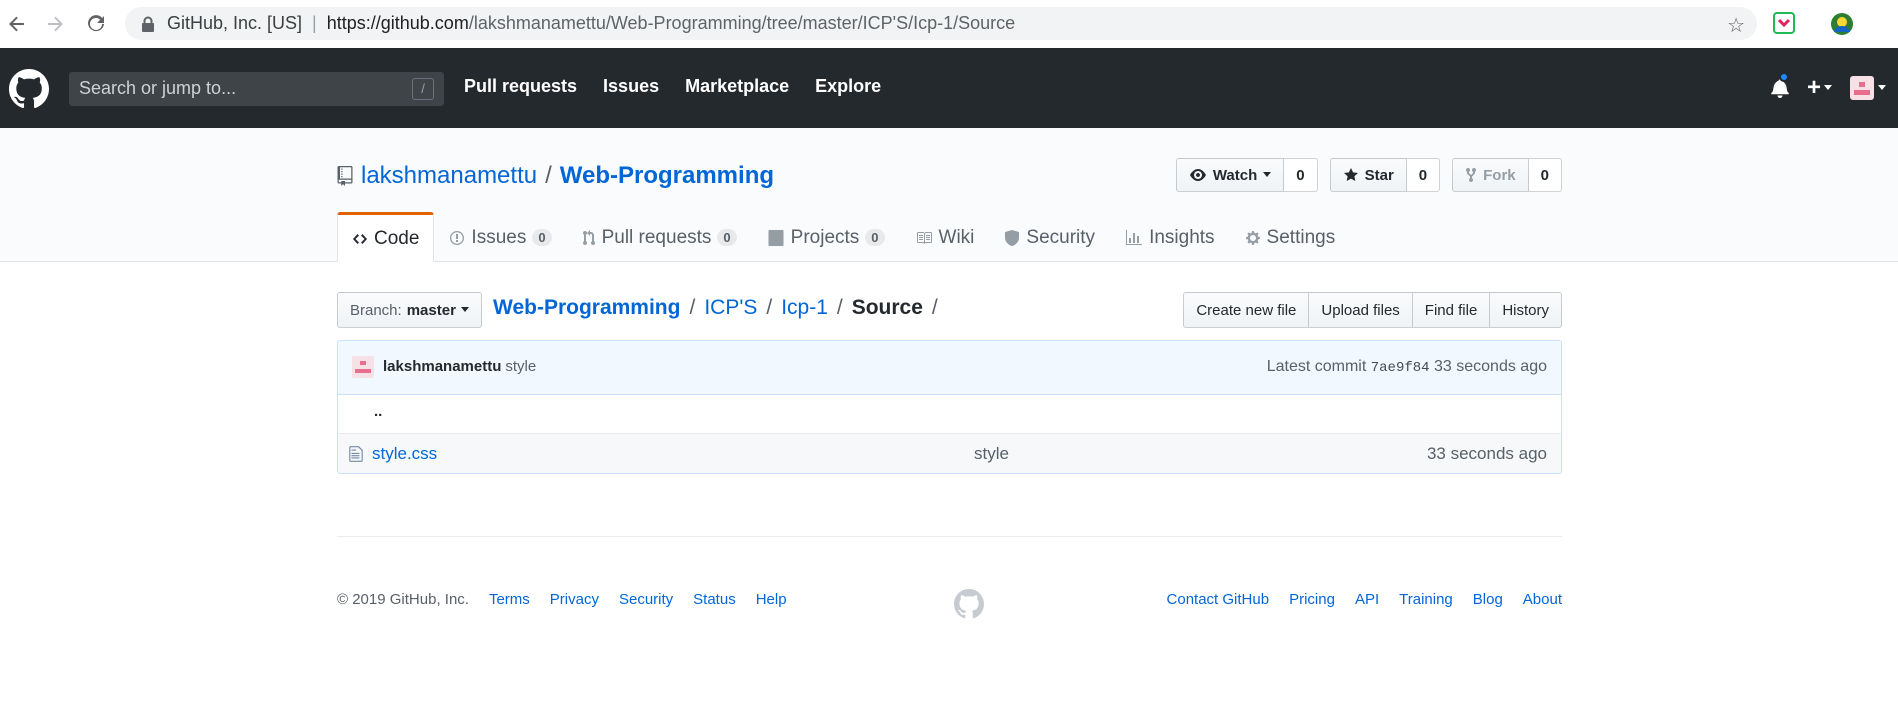  I want to click on footer-security-link: Security, so click(646, 599).